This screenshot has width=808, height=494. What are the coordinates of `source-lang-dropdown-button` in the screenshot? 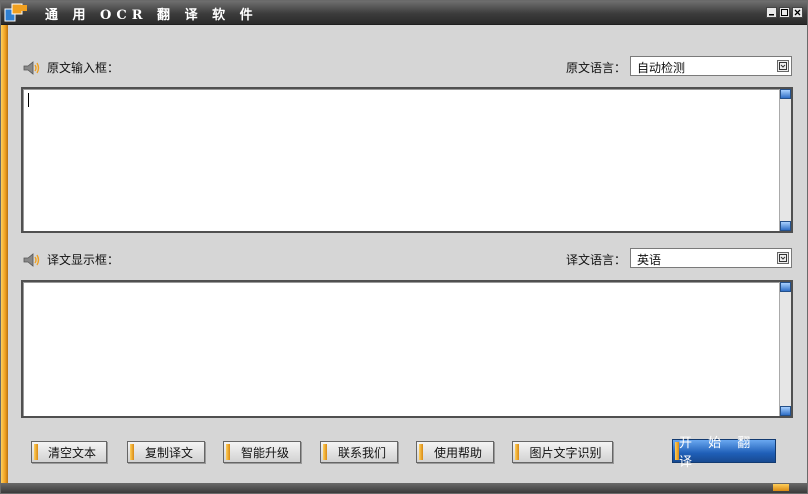 It's located at (783, 66).